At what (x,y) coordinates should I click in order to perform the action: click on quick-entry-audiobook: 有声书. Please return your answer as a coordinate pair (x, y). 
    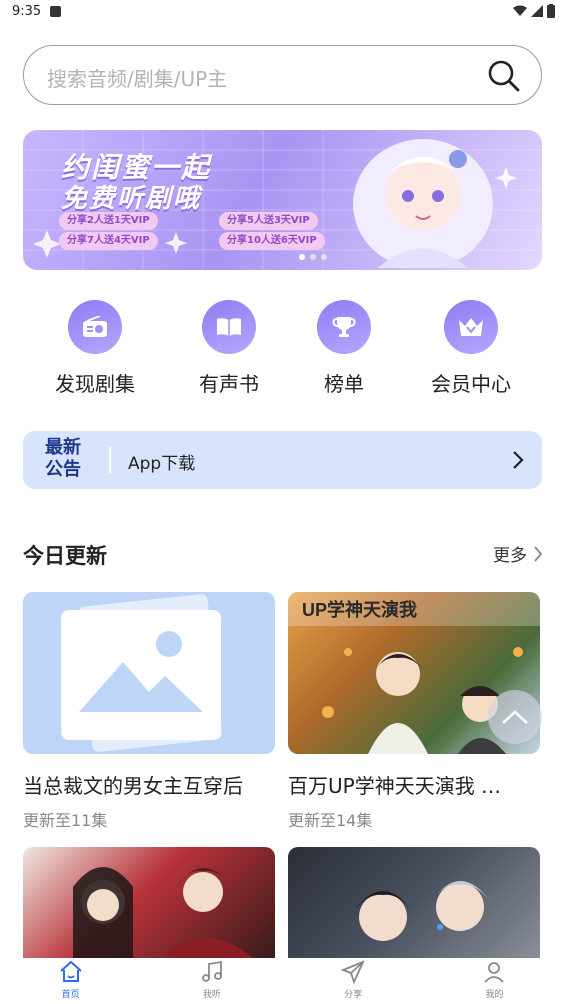
    Looking at the image, I should click on (229, 348).